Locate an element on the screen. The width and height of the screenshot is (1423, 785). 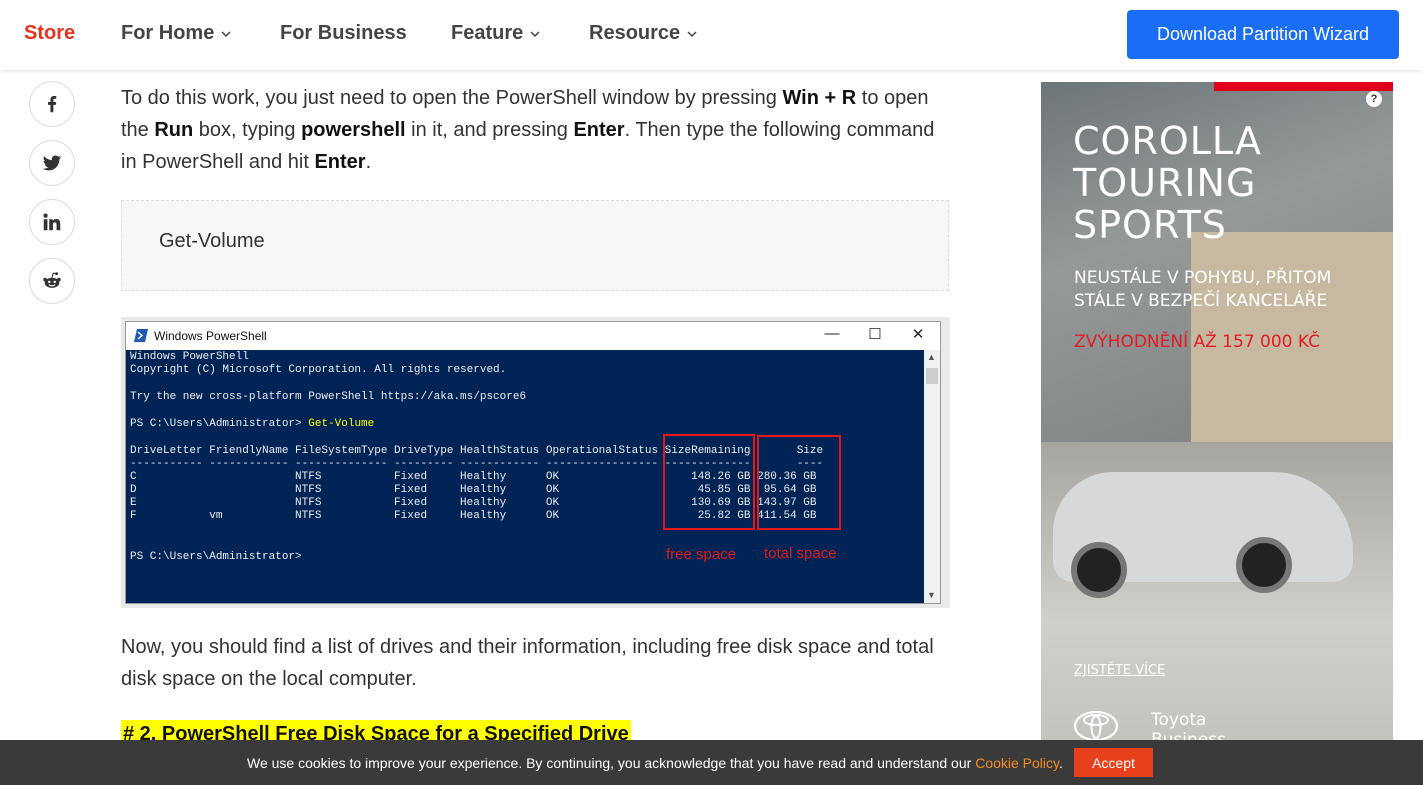
twitter-icon is located at coordinates (52, 163).